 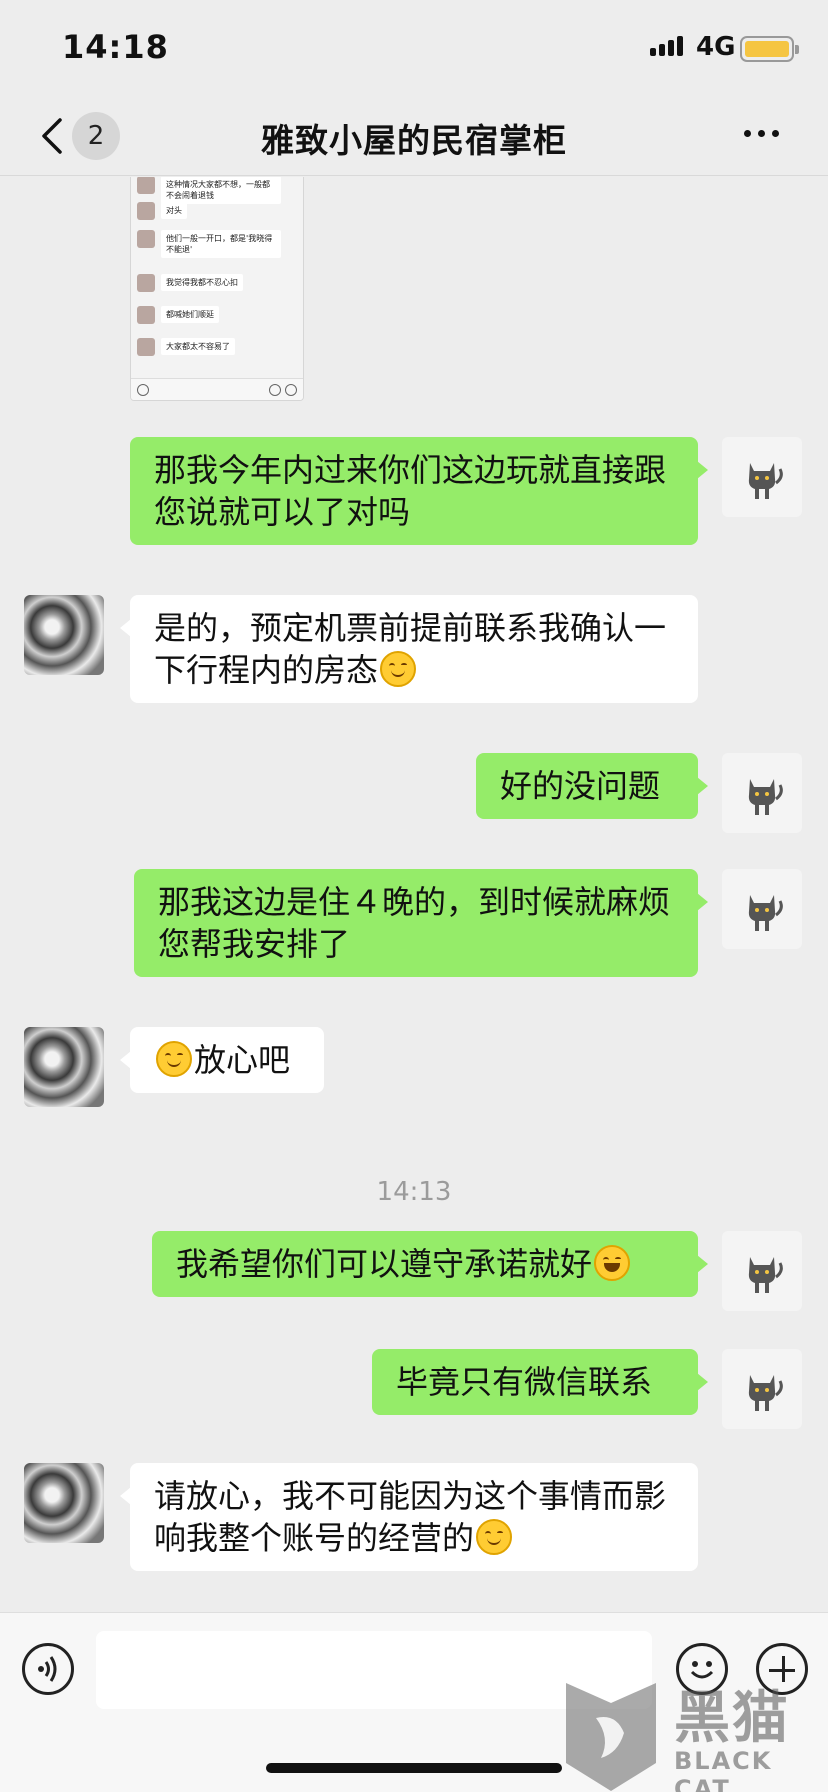 I want to click on message-timestamp: 14:13, so click(x=414, y=1192).